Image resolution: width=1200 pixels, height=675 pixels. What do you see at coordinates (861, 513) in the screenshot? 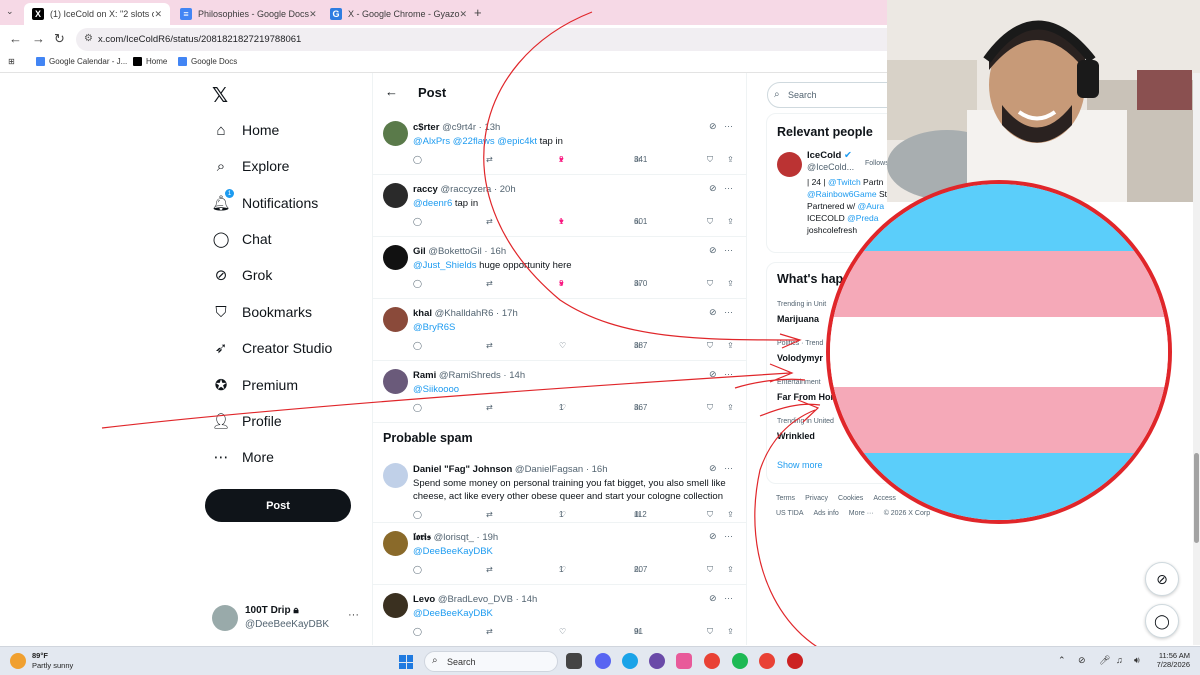
I see `footer-link: More ···` at bounding box center [861, 513].